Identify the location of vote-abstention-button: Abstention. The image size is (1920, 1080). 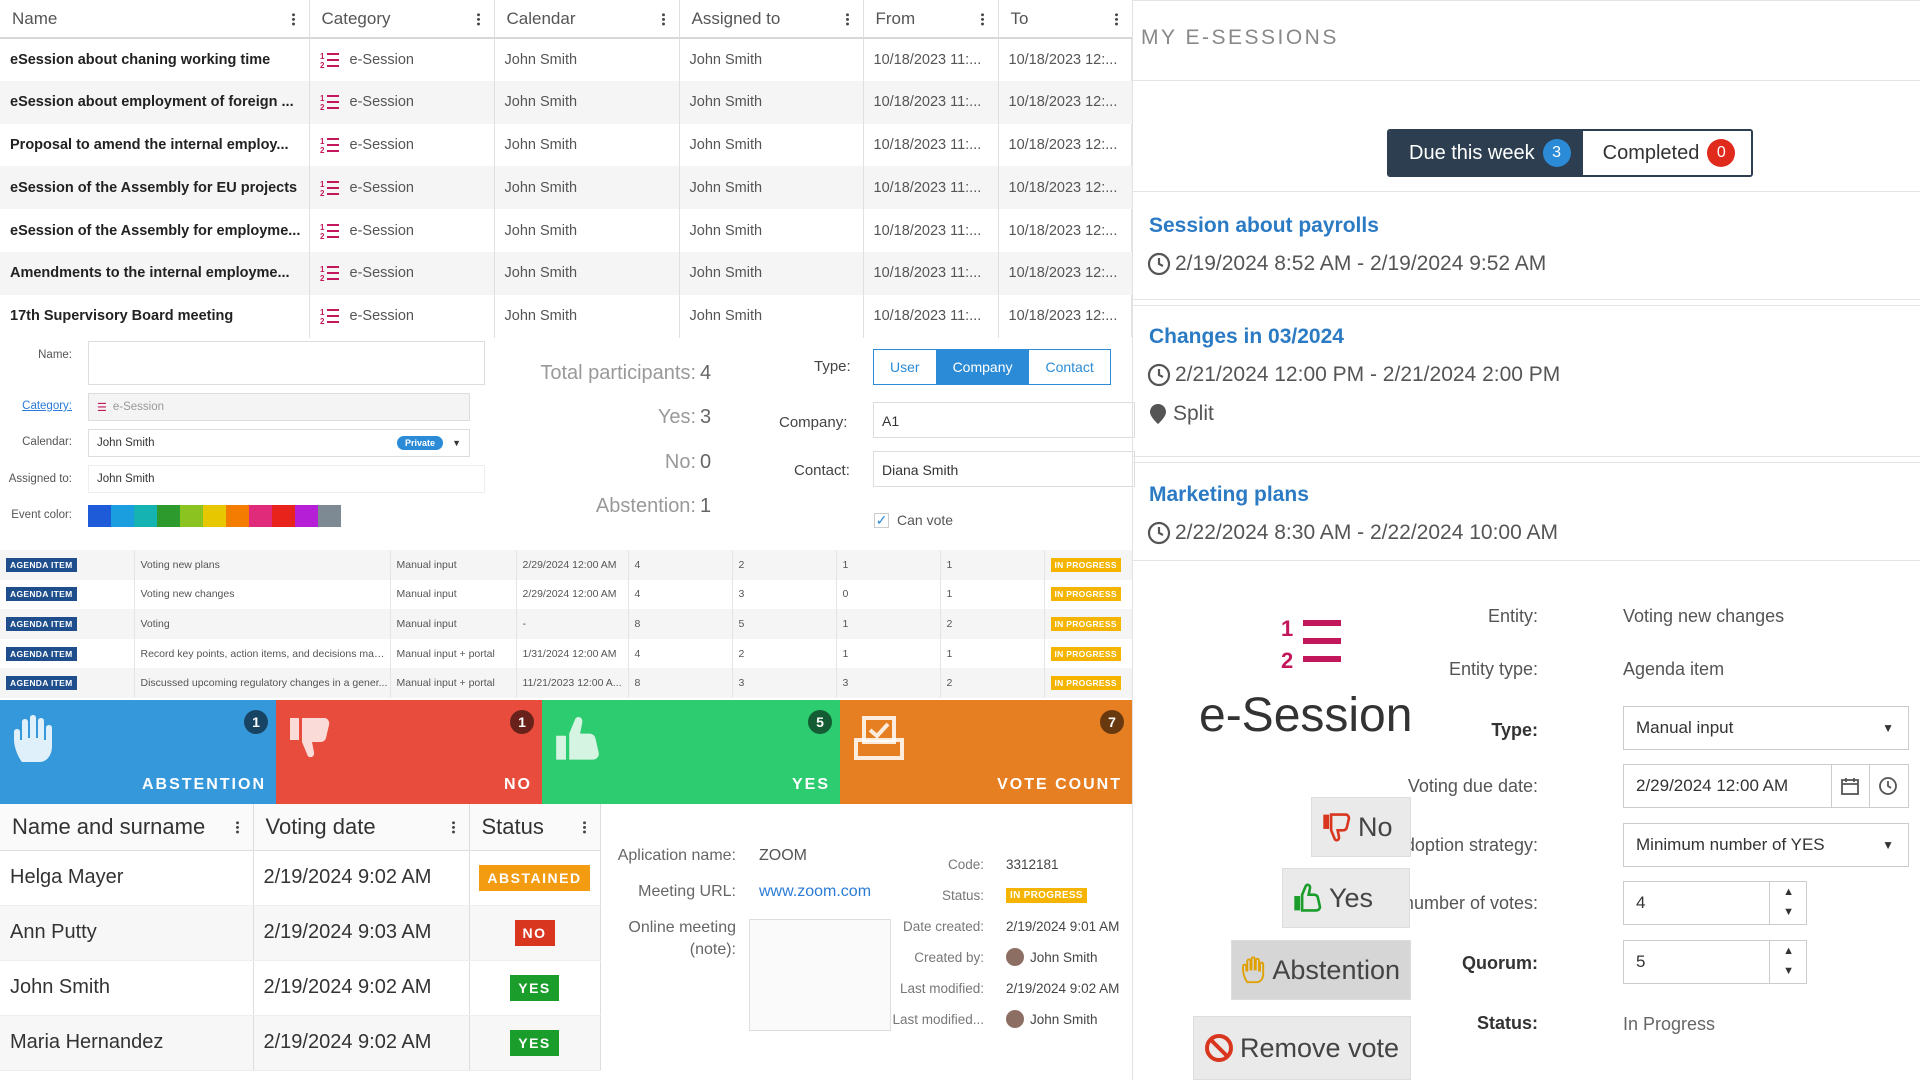
(1321, 970).